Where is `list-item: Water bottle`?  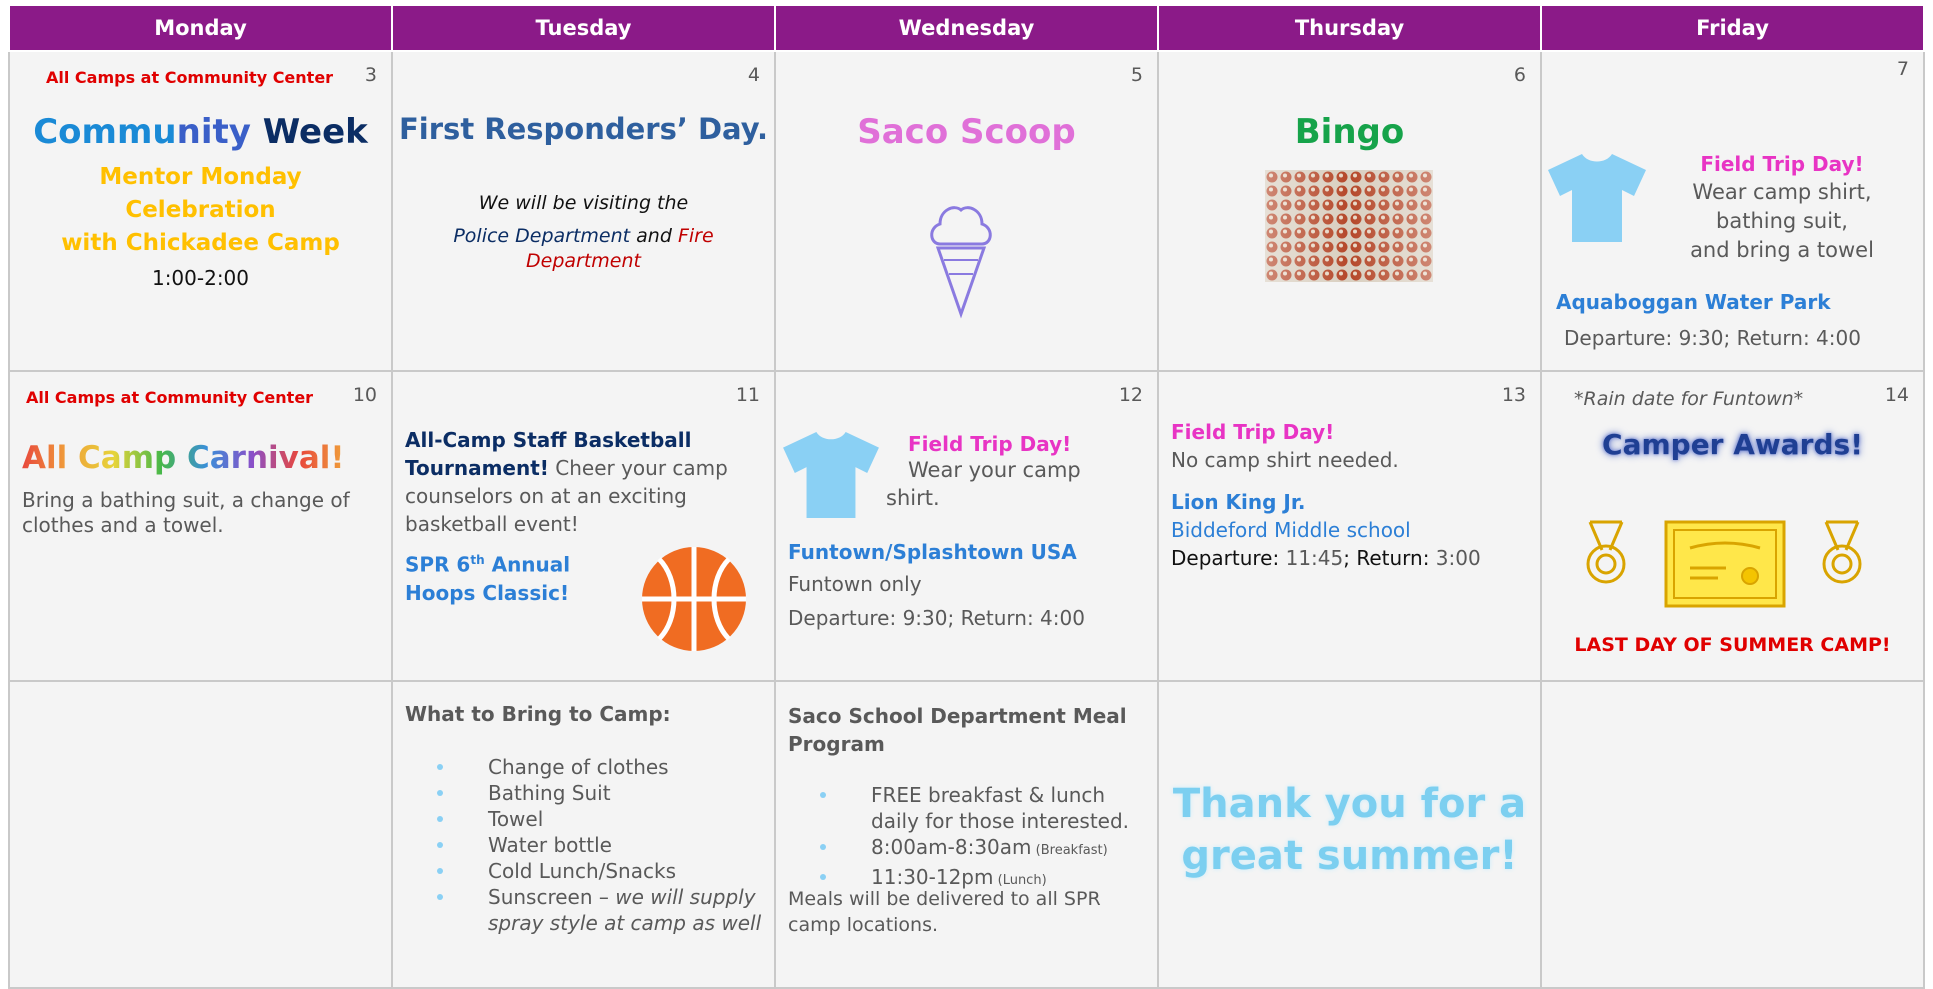 list-item: Water bottle is located at coordinates (578, 845).